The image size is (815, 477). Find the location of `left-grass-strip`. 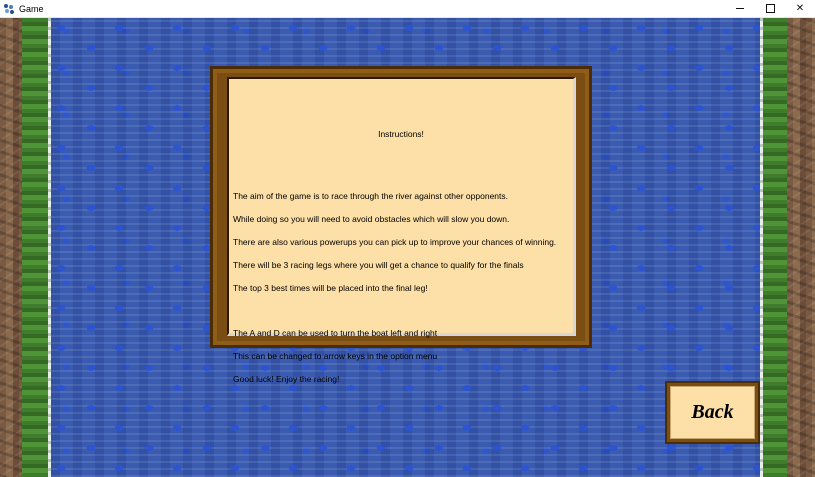

left-grass-strip is located at coordinates (35, 247).